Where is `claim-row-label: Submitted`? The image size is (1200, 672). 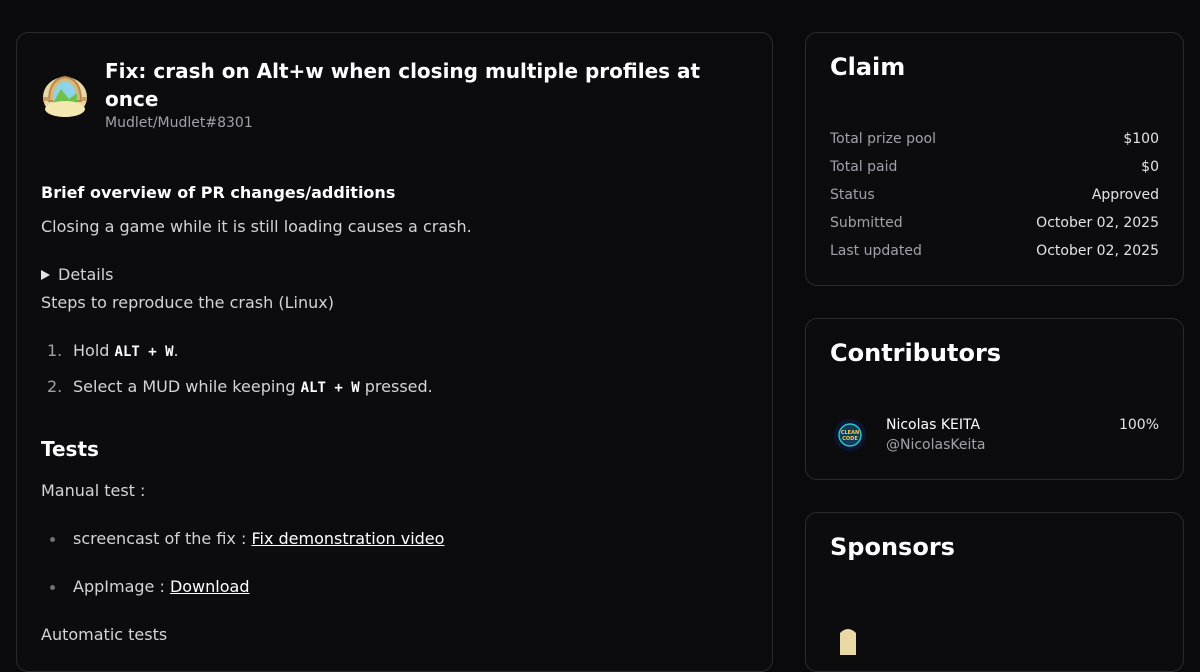 claim-row-label: Submitted is located at coordinates (866, 223).